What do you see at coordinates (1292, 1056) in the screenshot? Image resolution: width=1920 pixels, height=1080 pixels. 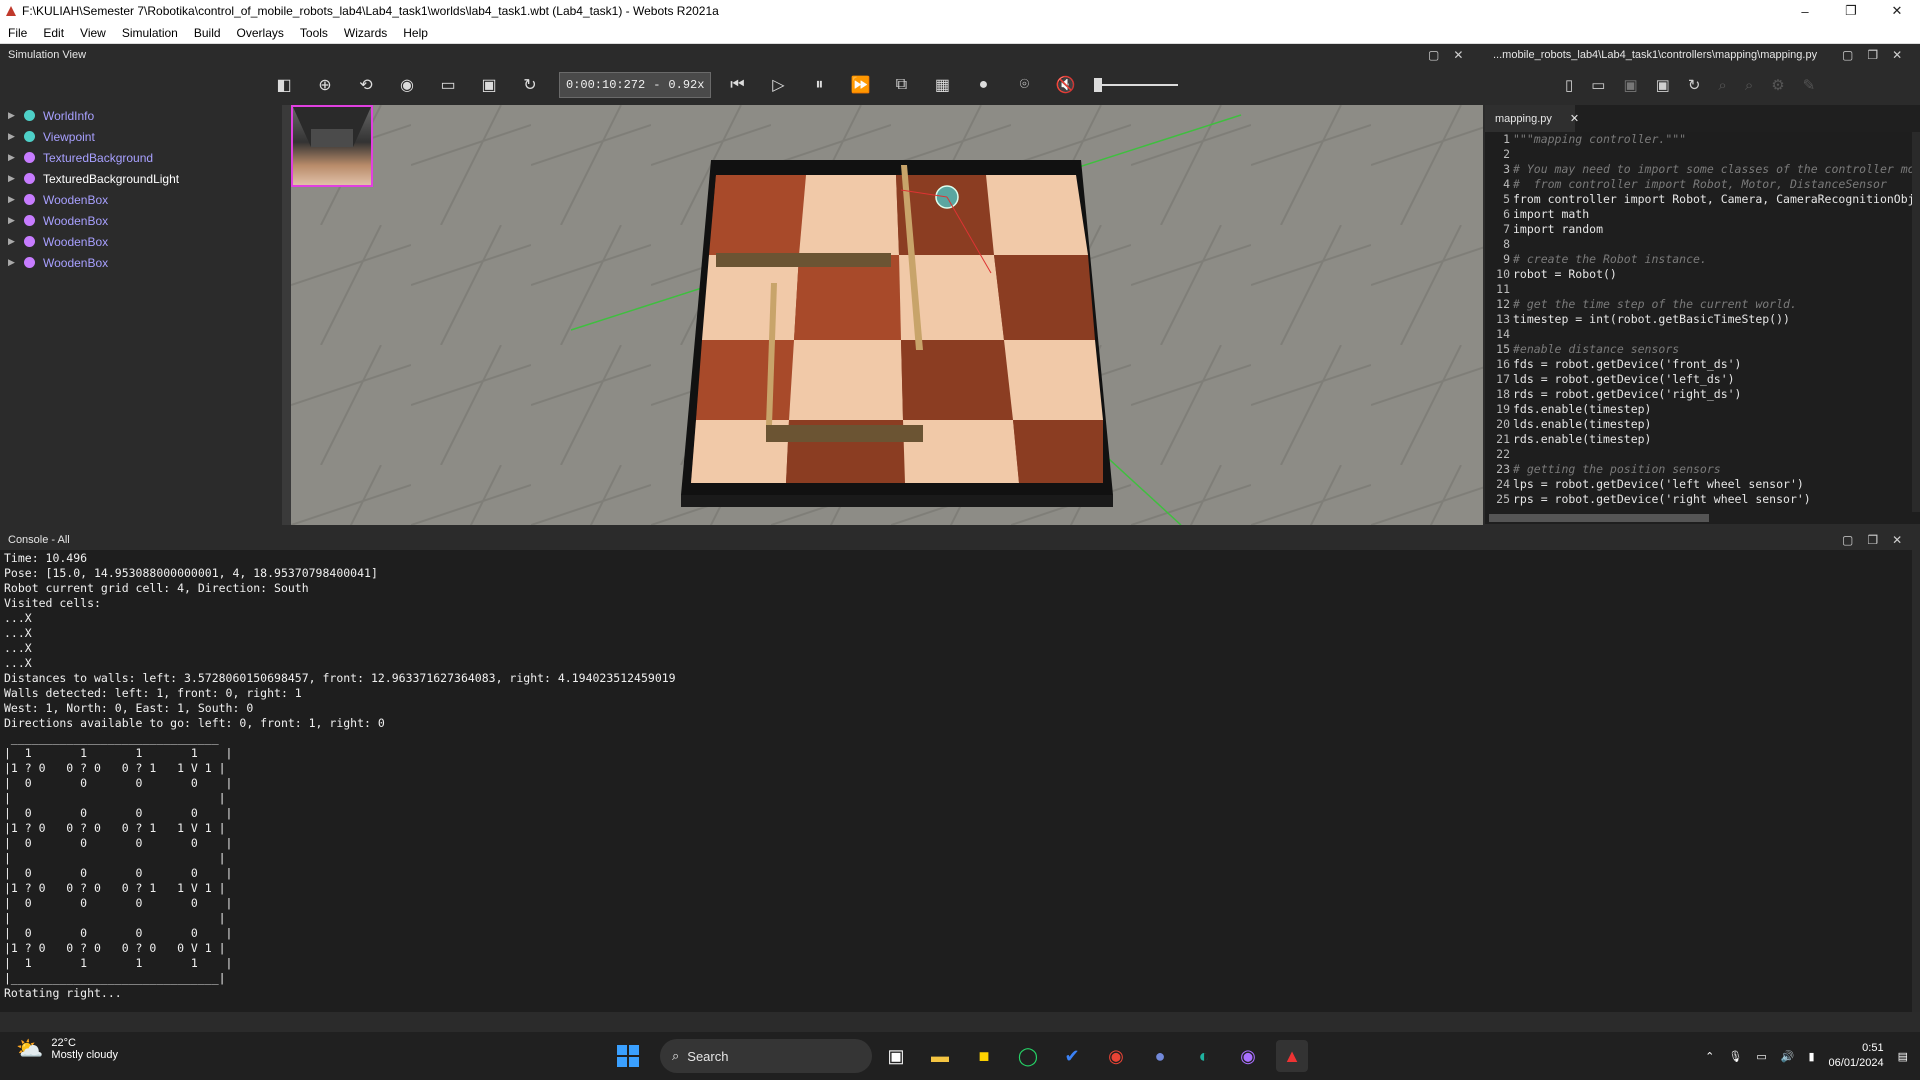 I see `webots-taskbar-icon: ▲` at bounding box center [1292, 1056].